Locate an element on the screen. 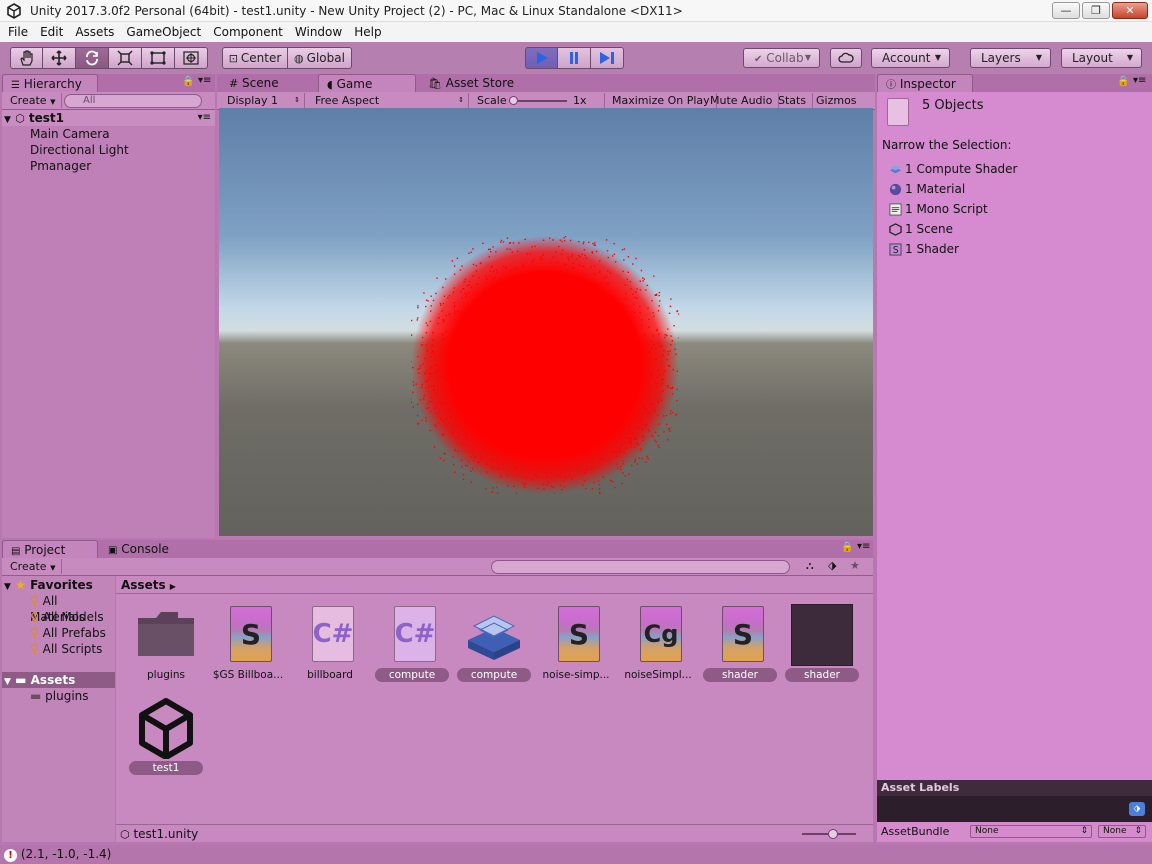  menu-file: File is located at coordinates (18, 32).